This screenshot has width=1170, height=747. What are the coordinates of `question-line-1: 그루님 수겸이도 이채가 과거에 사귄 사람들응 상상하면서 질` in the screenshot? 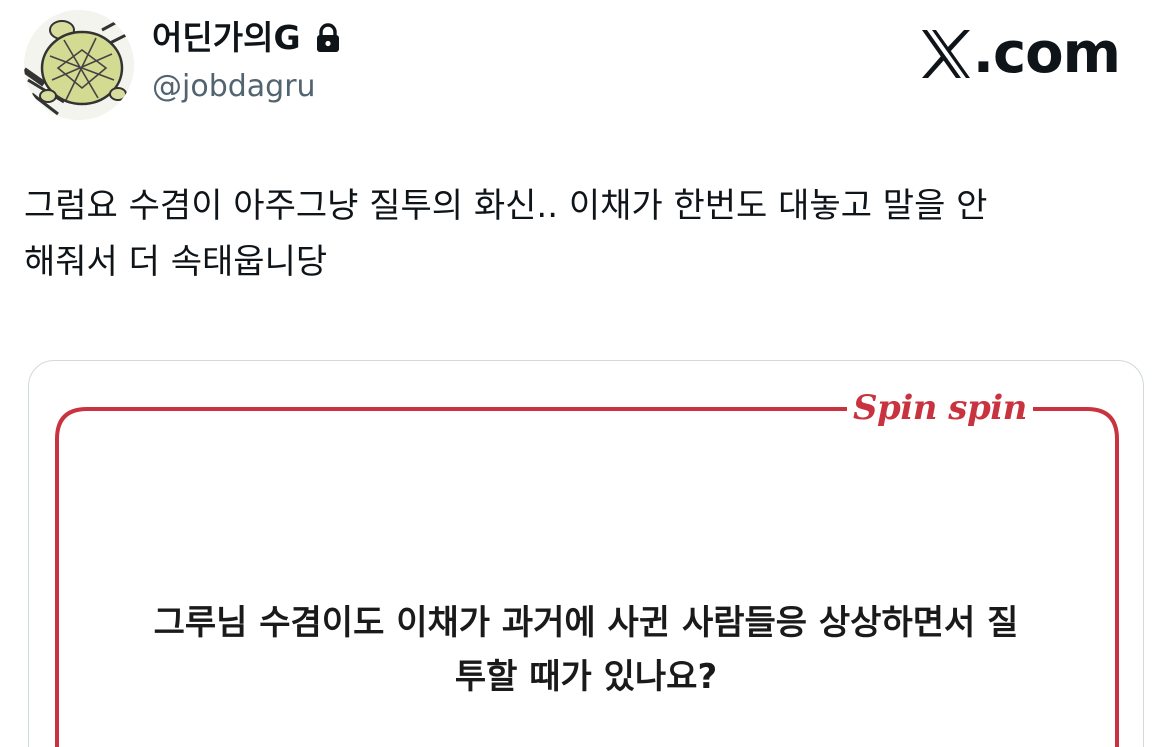 It's located at (586, 623).